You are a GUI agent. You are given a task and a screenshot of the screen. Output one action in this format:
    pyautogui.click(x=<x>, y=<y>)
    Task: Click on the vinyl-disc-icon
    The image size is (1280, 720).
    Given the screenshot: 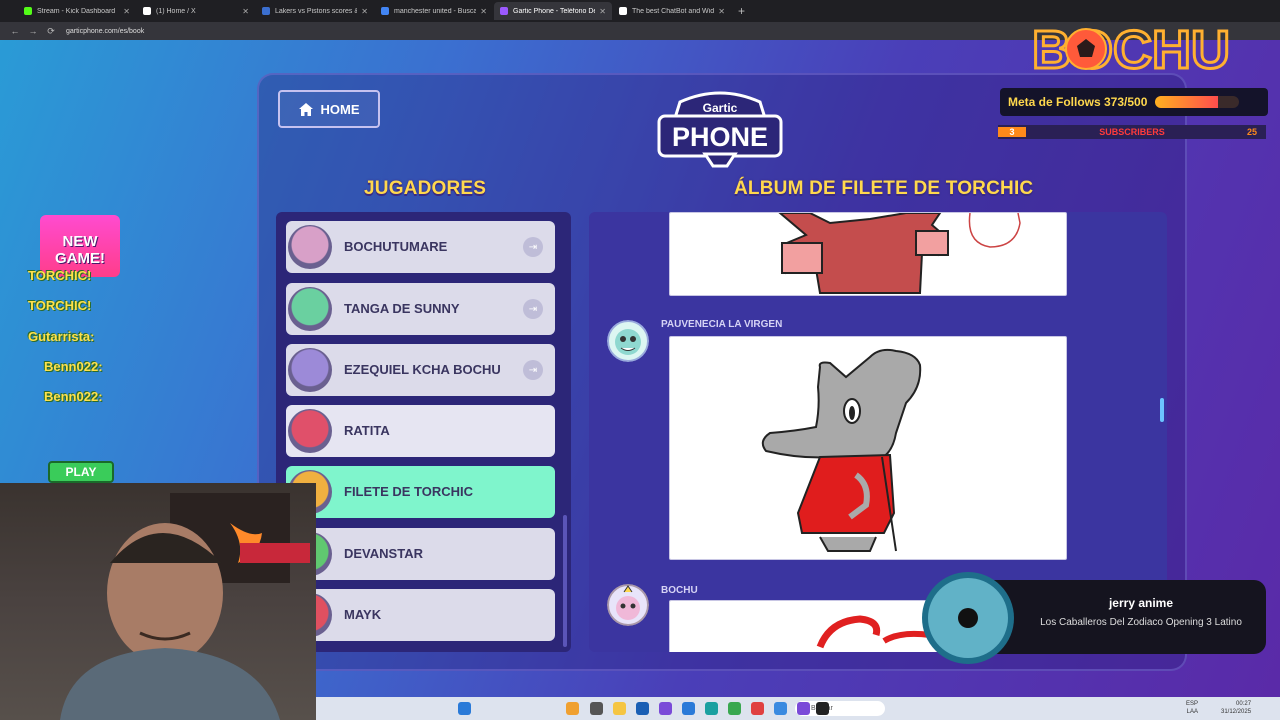 What is the action you would take?
    pyautogui.click(x=968, y=618)
    